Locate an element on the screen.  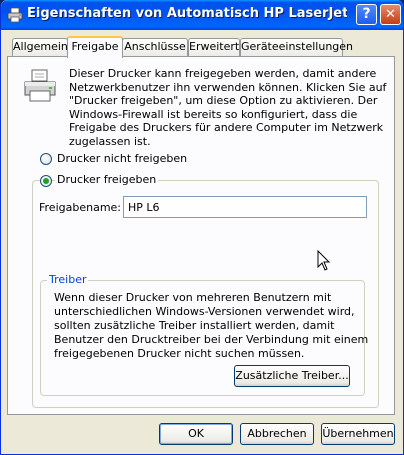
help-button: ? is located at coordinates (366, 14).